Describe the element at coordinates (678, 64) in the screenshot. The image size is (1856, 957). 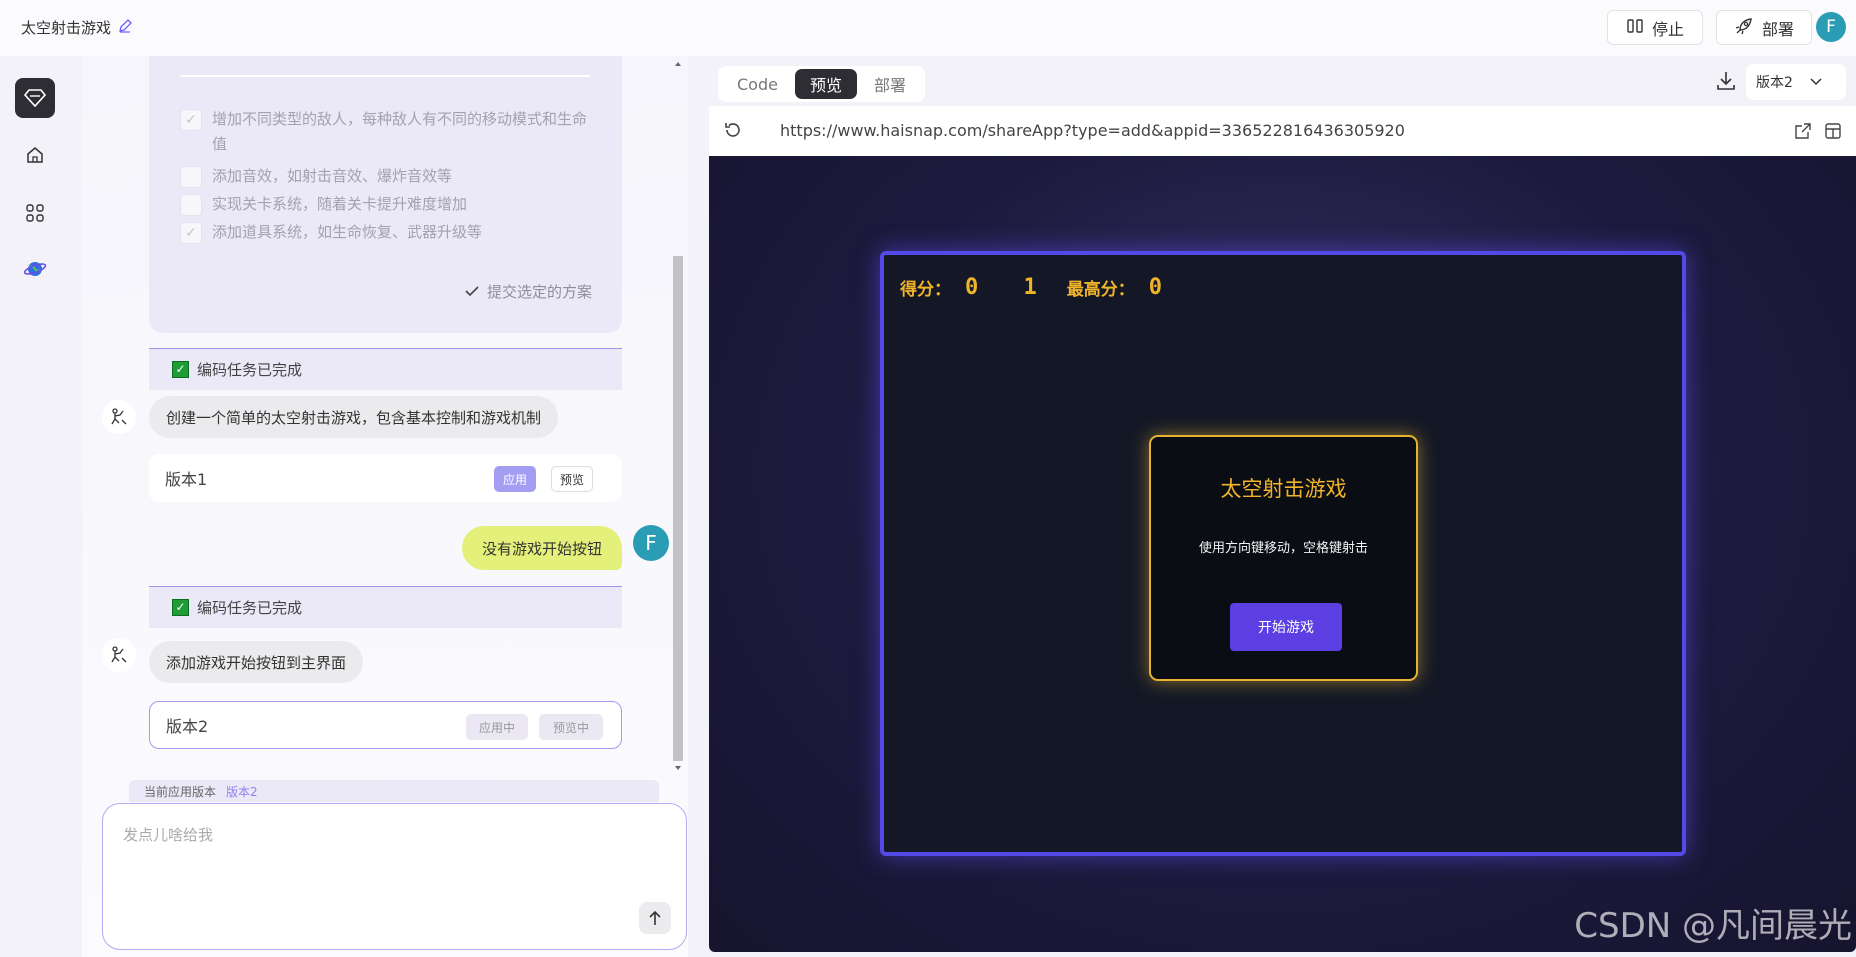
I see `scroll-up-icon` at that location.